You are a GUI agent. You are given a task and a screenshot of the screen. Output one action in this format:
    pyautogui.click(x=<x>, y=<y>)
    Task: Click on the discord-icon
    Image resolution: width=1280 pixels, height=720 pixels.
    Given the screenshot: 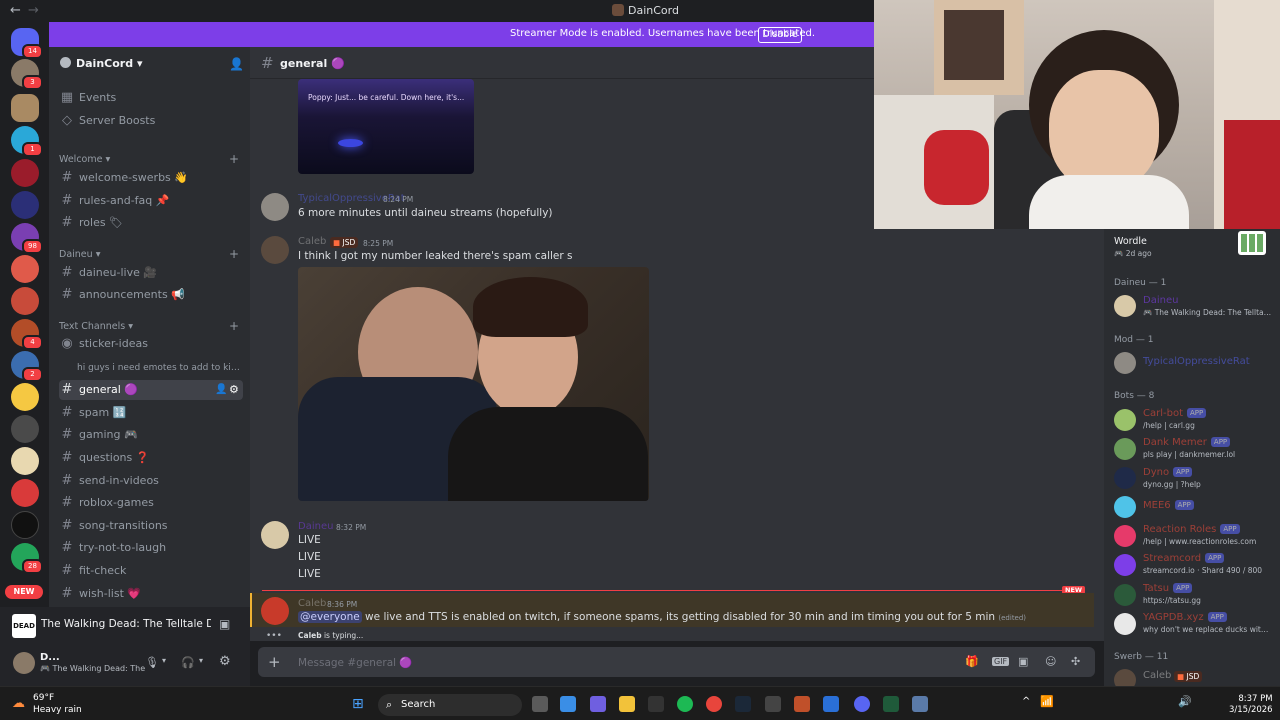 What is the action you would take?
    pyautogui.click(x=862, y=704)
    